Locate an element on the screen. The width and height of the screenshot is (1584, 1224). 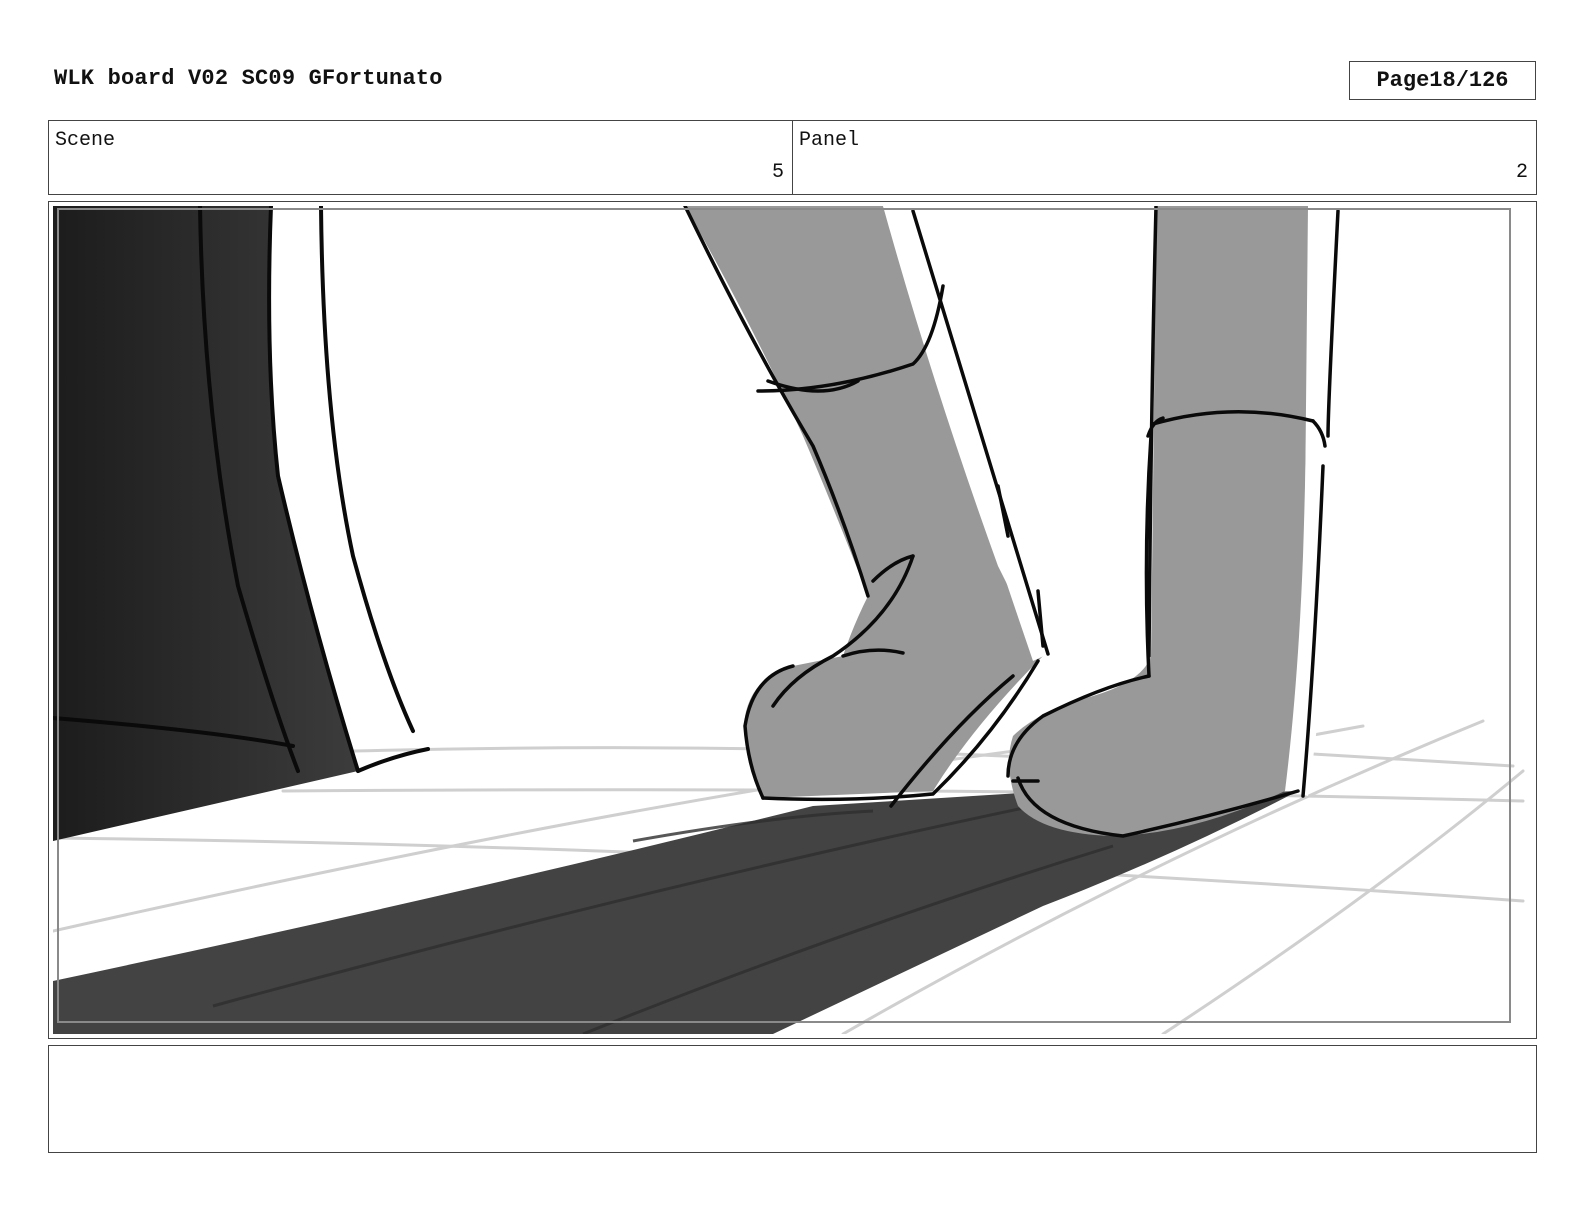
panel-cell: Panel 2 is located at coordinates (1164, 157).